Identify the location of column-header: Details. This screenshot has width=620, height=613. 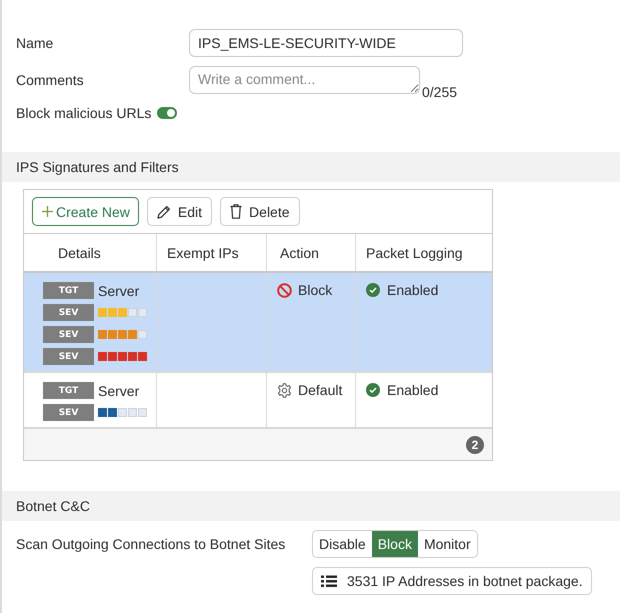
(90, 252).